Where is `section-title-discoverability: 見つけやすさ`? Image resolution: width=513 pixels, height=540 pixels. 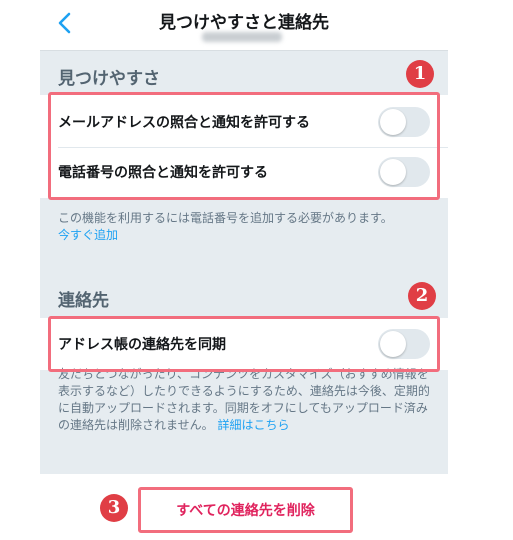
section-title-discoverability: 見つけやすさ is located at coordinates (109, 79).